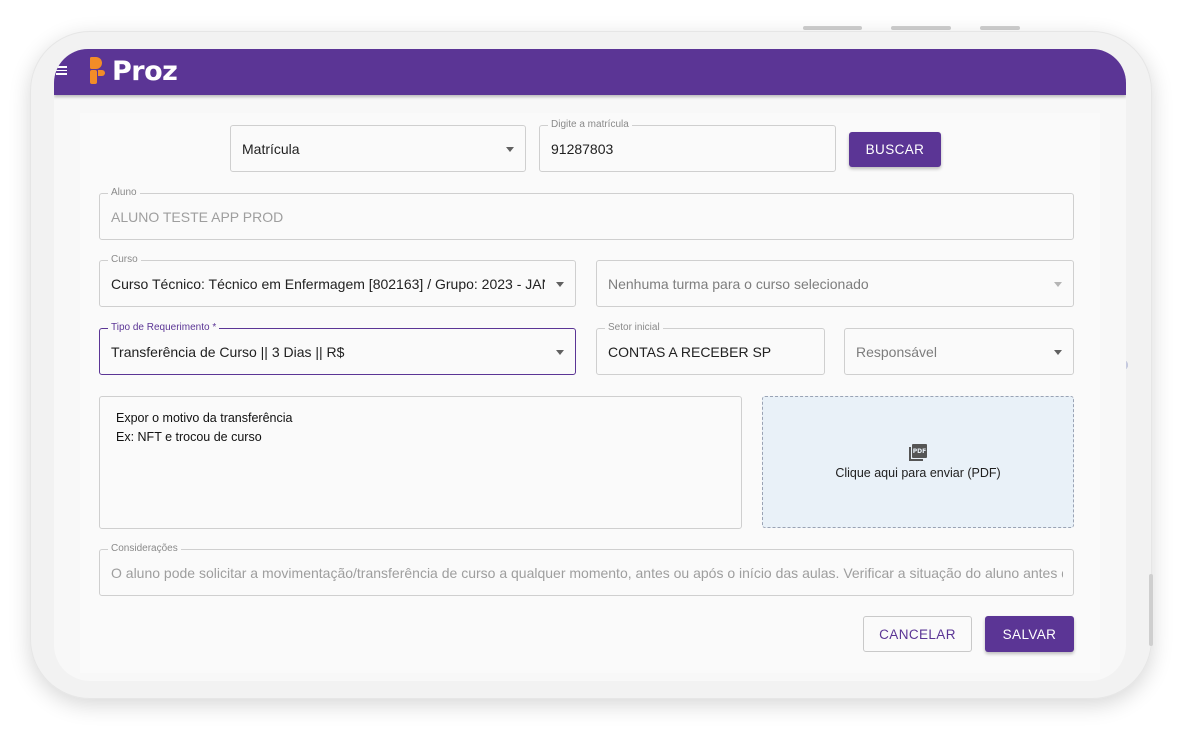  I want to click on setor-inicial-field: Setor inicial CONTAS A RECEBER SP, so click(710, 348).